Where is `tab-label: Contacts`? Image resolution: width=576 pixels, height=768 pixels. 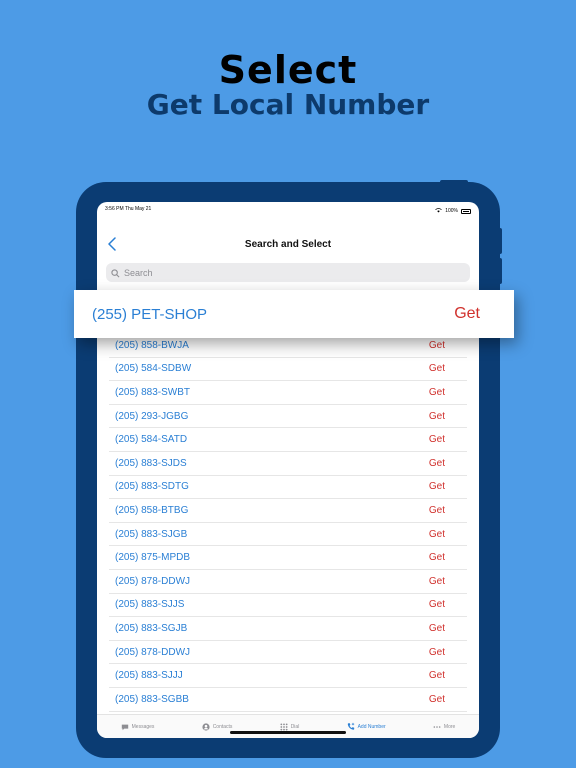
tab-label: Contacts is located at coordinates (222, 726).